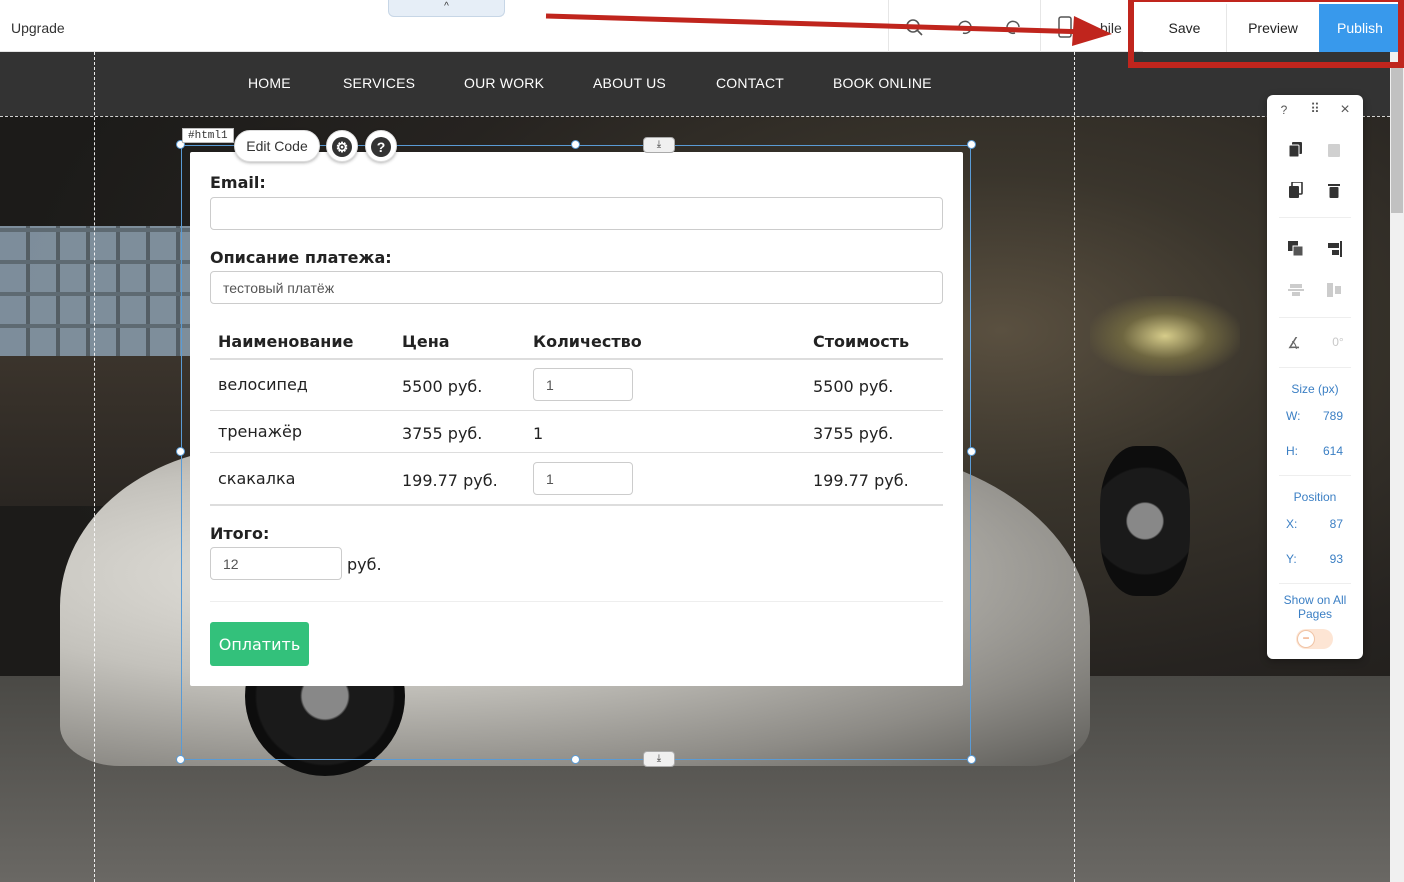 The height and width of the screenshot is (882, 1404). Describe the element at coordinates (1327, 451) in the screenshot. I see `height-value: 614` at that location.